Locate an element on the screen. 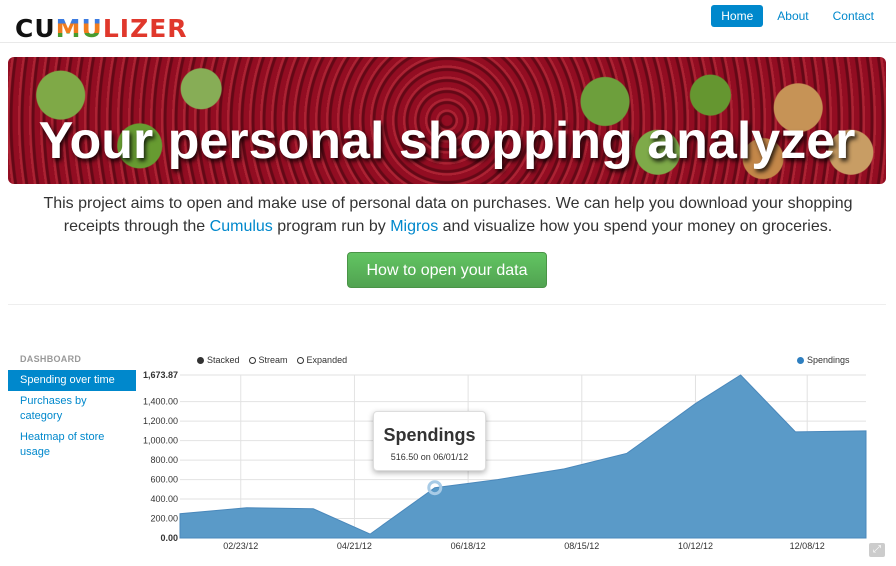 The image size is (896, 566). y-tick-label: 200.00 is located at coordinates (164, 519).